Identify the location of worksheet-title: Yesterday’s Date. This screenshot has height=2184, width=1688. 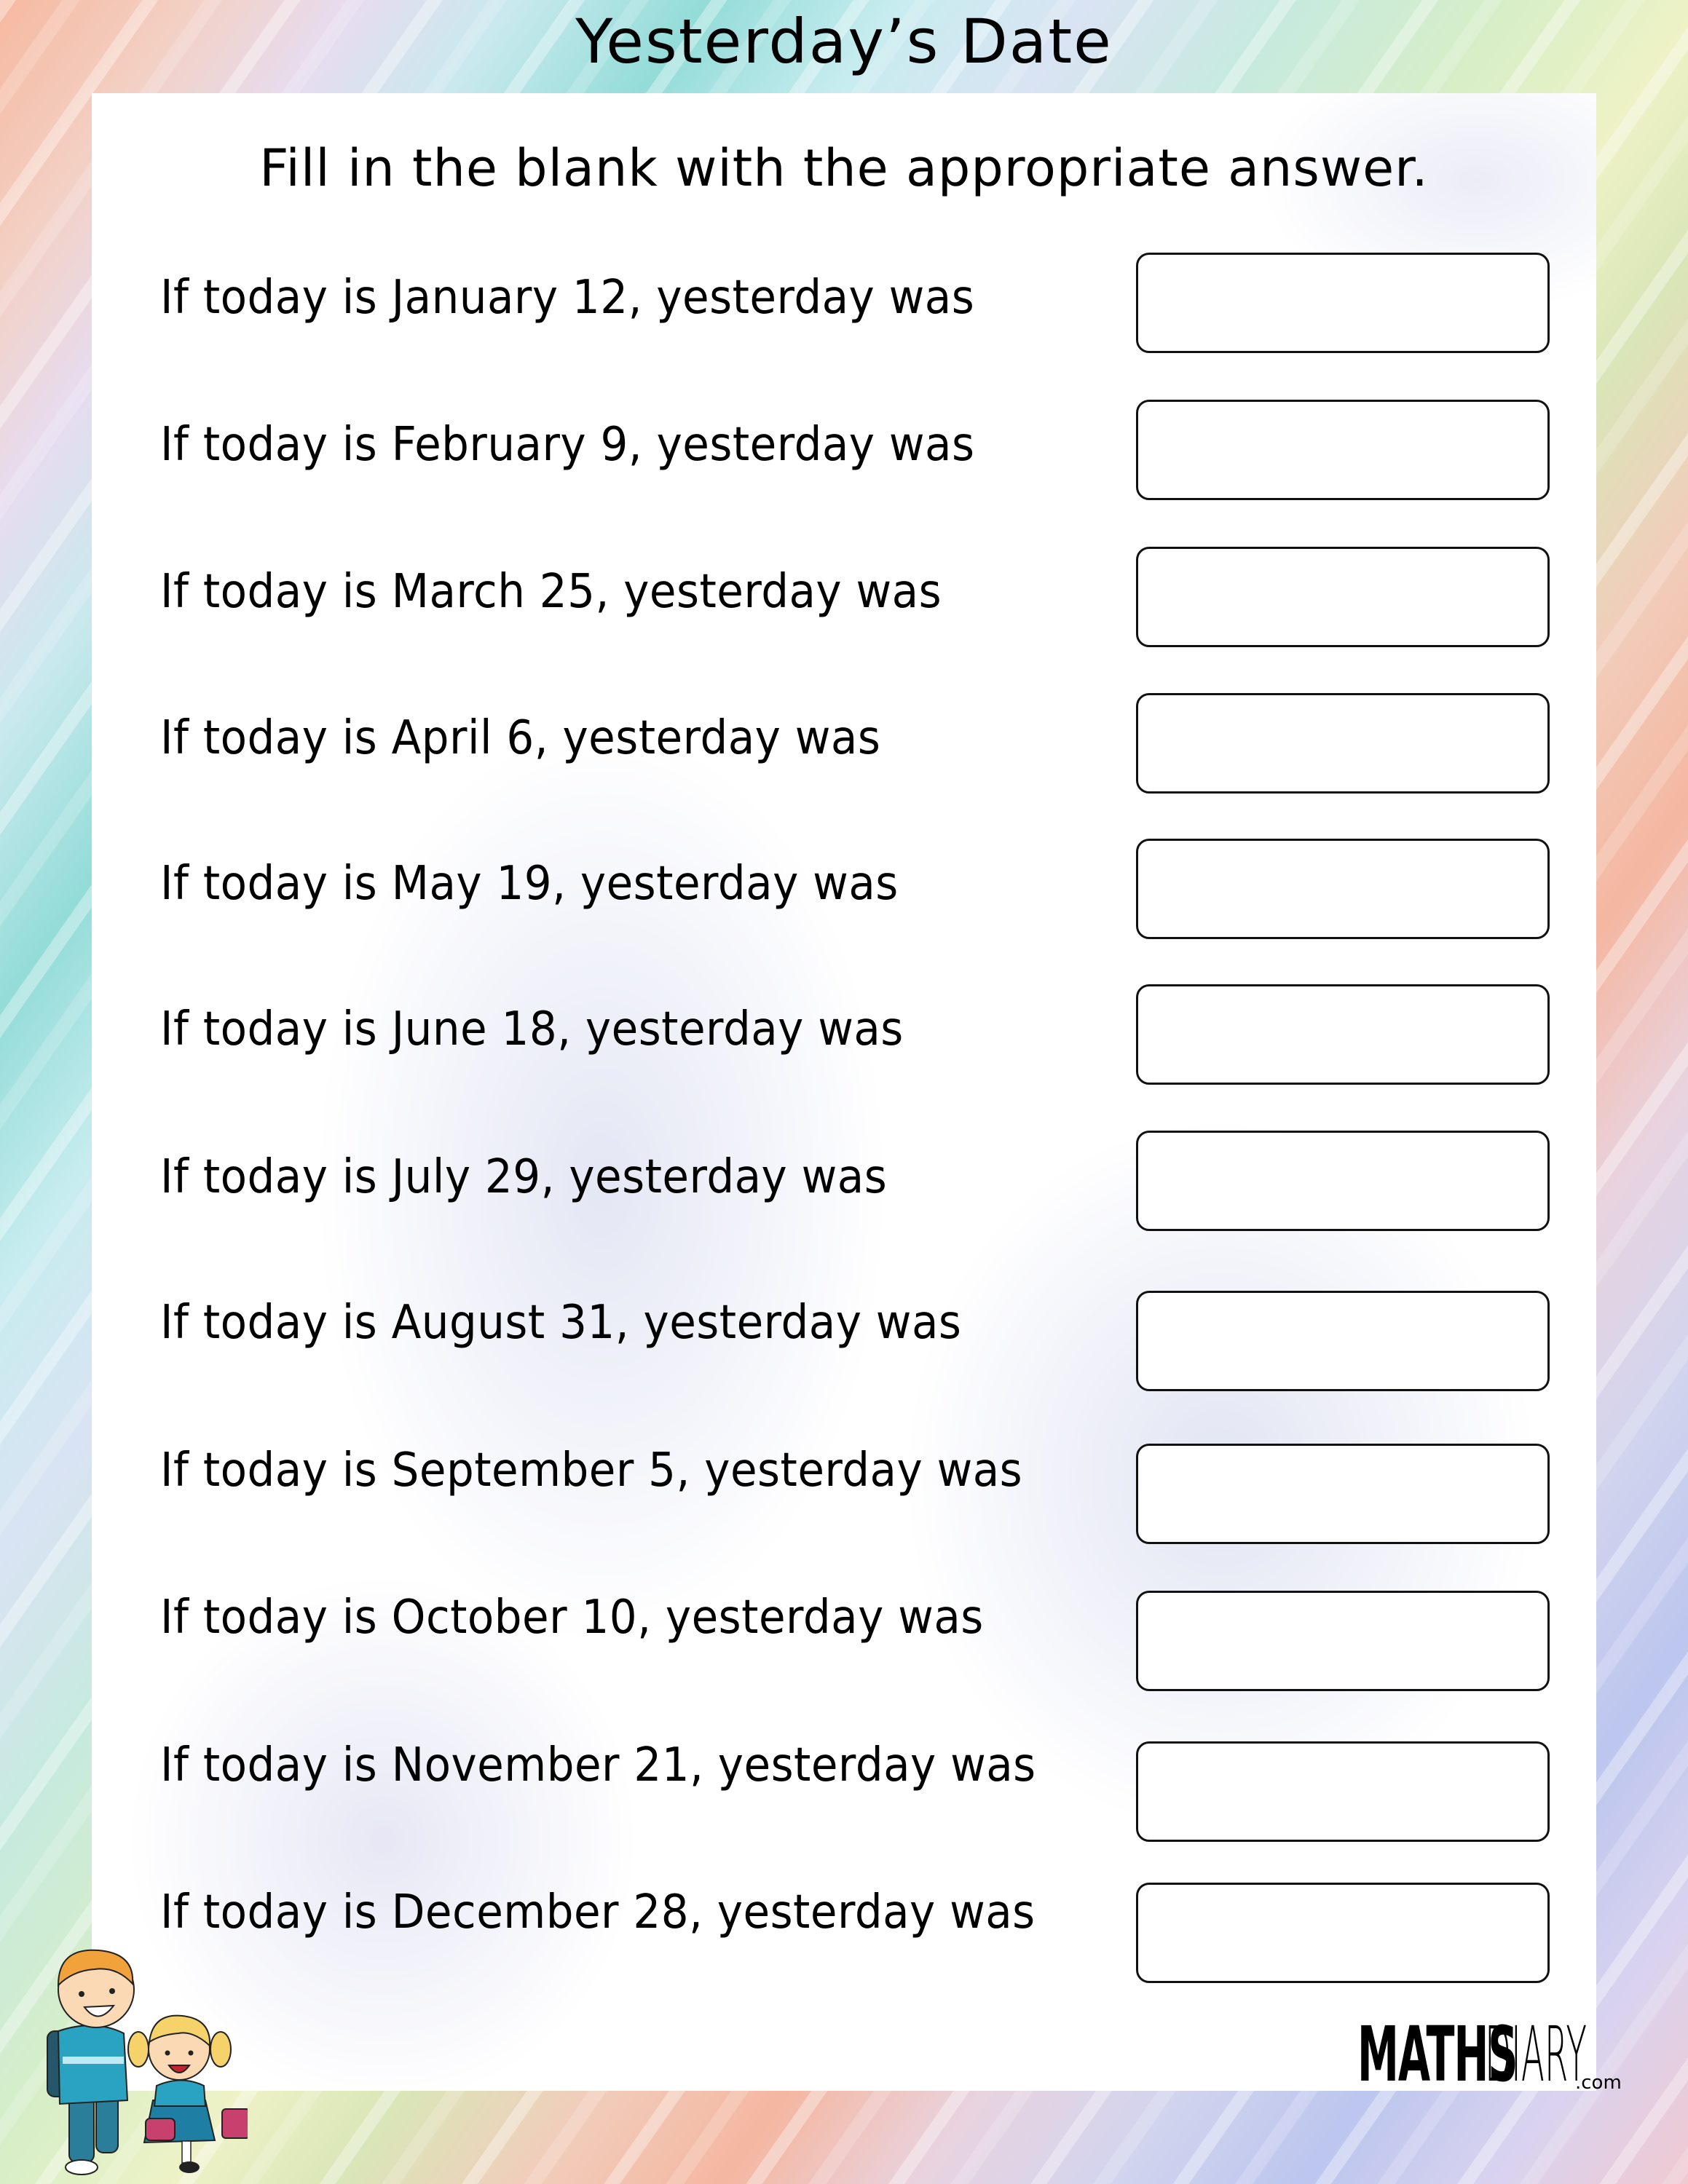
(844, 41).